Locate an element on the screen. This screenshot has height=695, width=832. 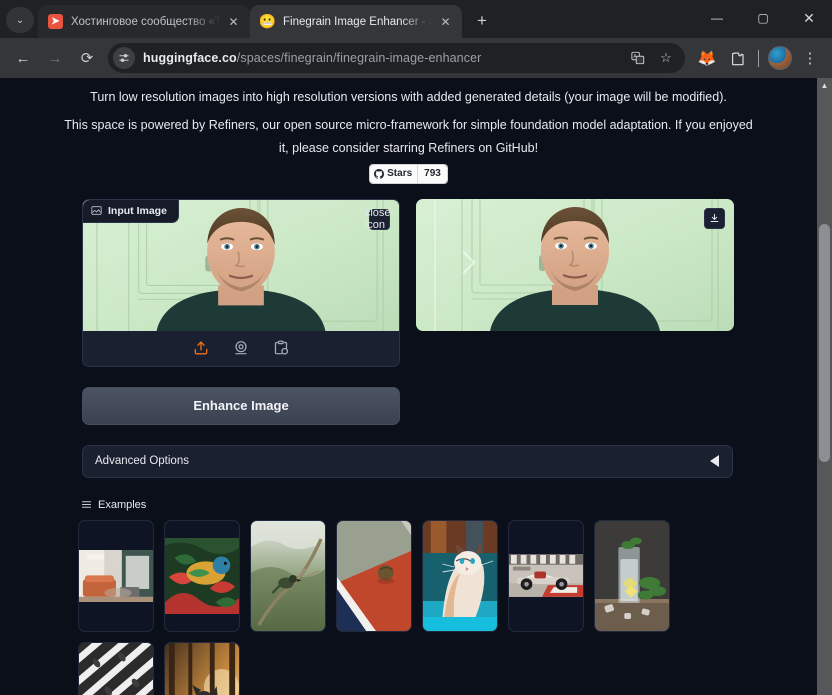
example-tennis-ball-court is located at coordinates (374, 575).